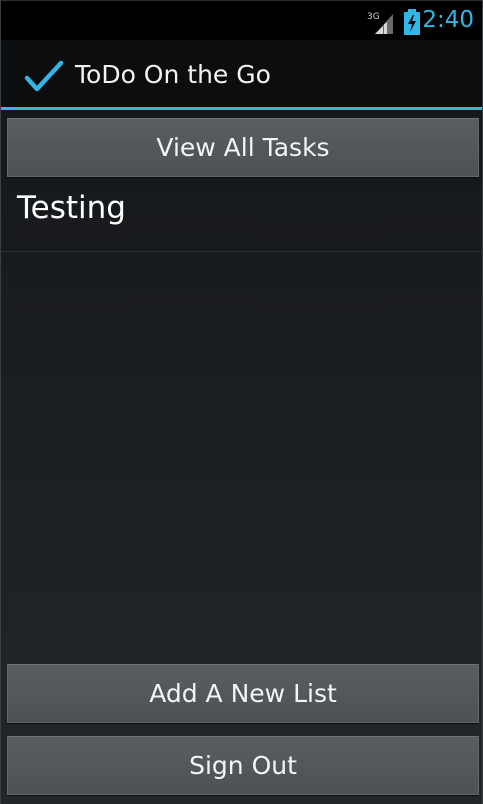 This screenshot has height=804, width=483. I want to click on action-bar: ToDo On the Go, so click(241, 75).